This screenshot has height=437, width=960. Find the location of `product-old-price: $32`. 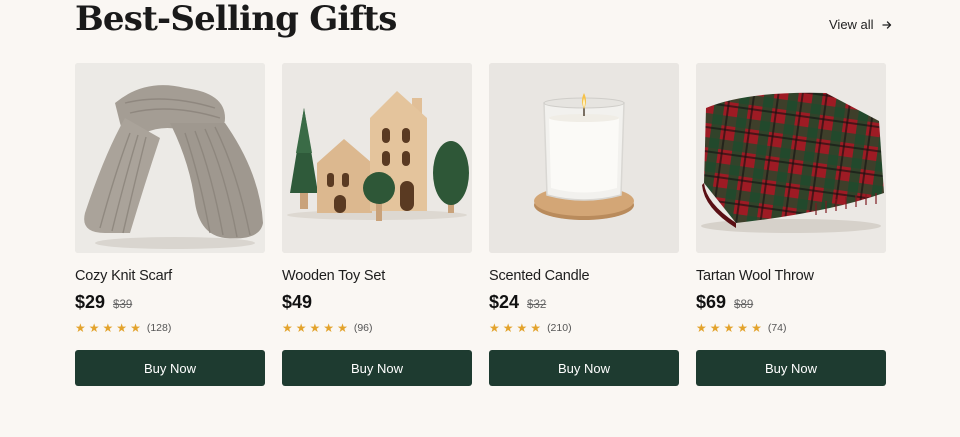

product-old-price: $32 is located at coordinates (537, 305).